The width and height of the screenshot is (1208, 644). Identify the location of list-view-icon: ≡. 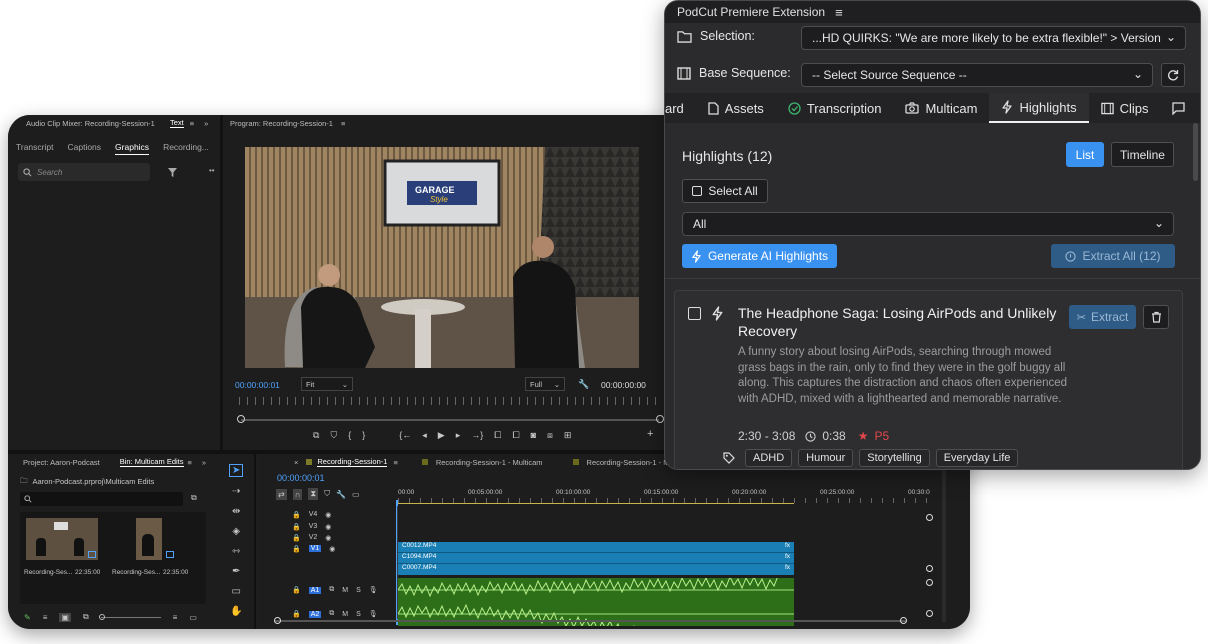
(45, 617).